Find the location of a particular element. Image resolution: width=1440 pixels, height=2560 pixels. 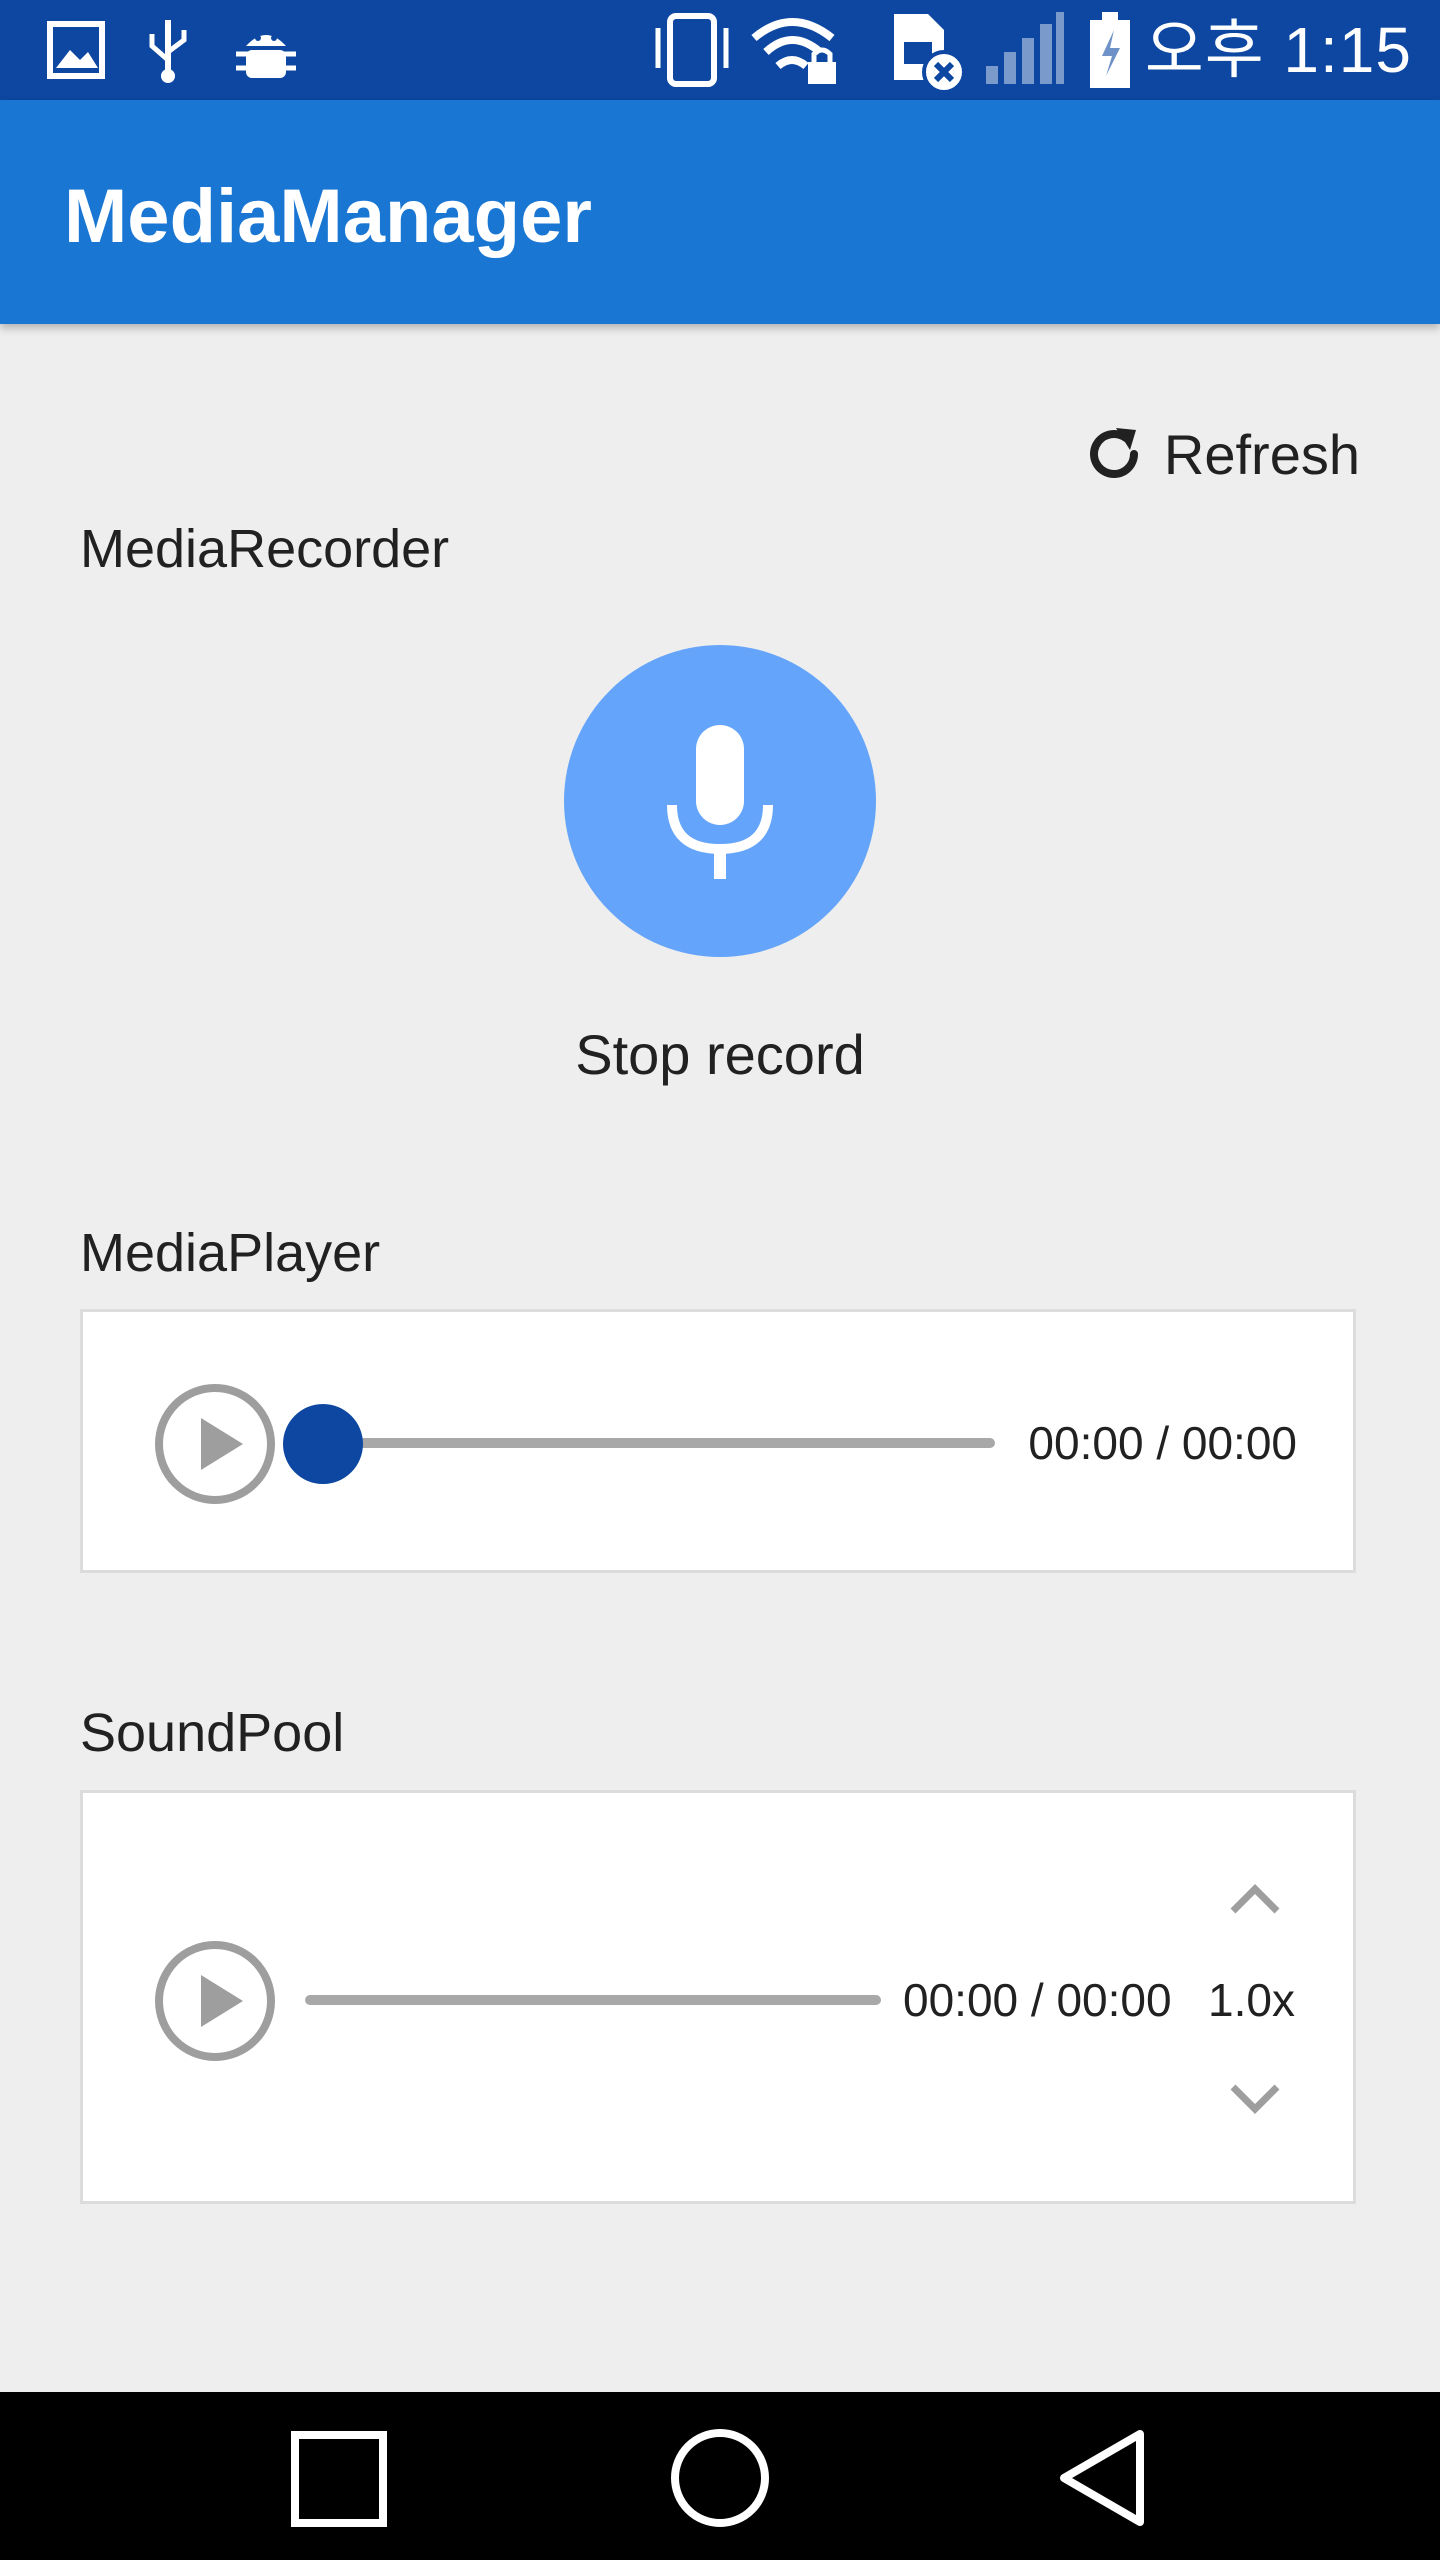

signal-icon is located at coordinates (1025, 48).